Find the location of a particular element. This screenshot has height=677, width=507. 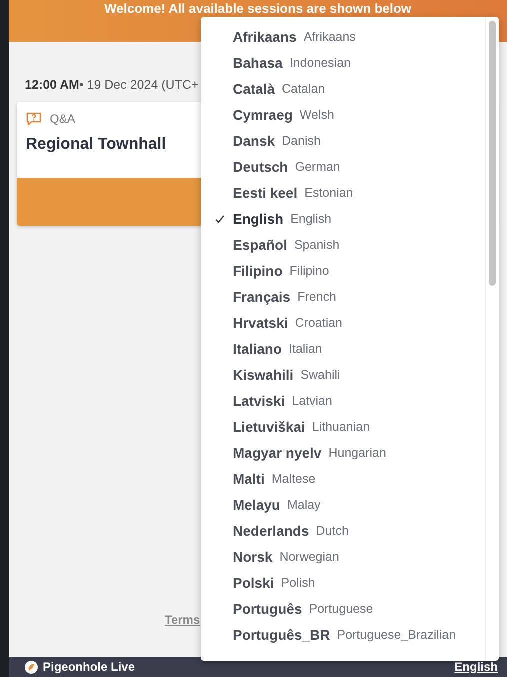

session-time: 12:00 AM is located at coordinates (52, 85).